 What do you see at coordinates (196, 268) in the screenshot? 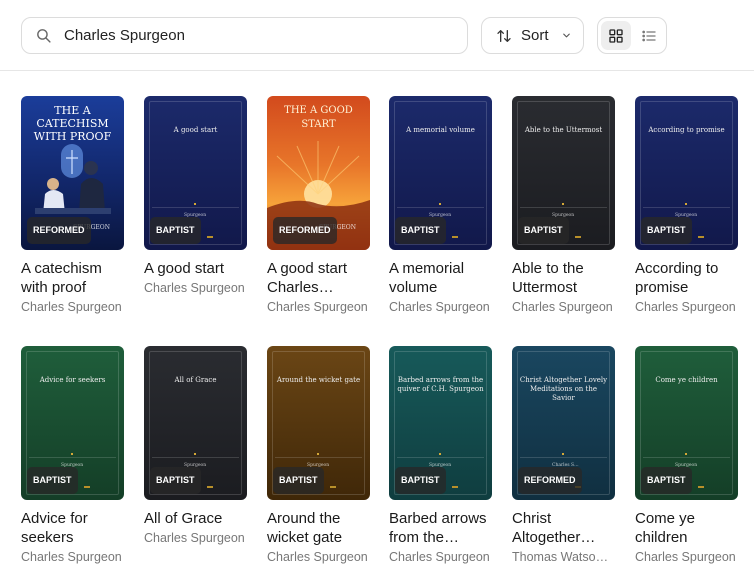
I see `book-title: A good start` at bounding box center [196, 268].